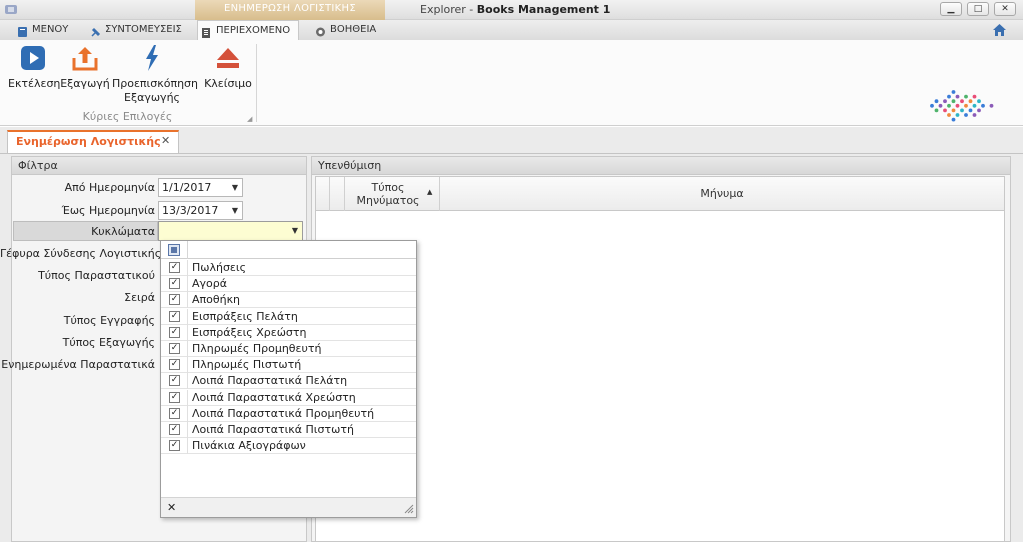  What do you see at coordinates (85, 58) in the screenshot?
I see `export-icon` at bounding box center [85, 58].